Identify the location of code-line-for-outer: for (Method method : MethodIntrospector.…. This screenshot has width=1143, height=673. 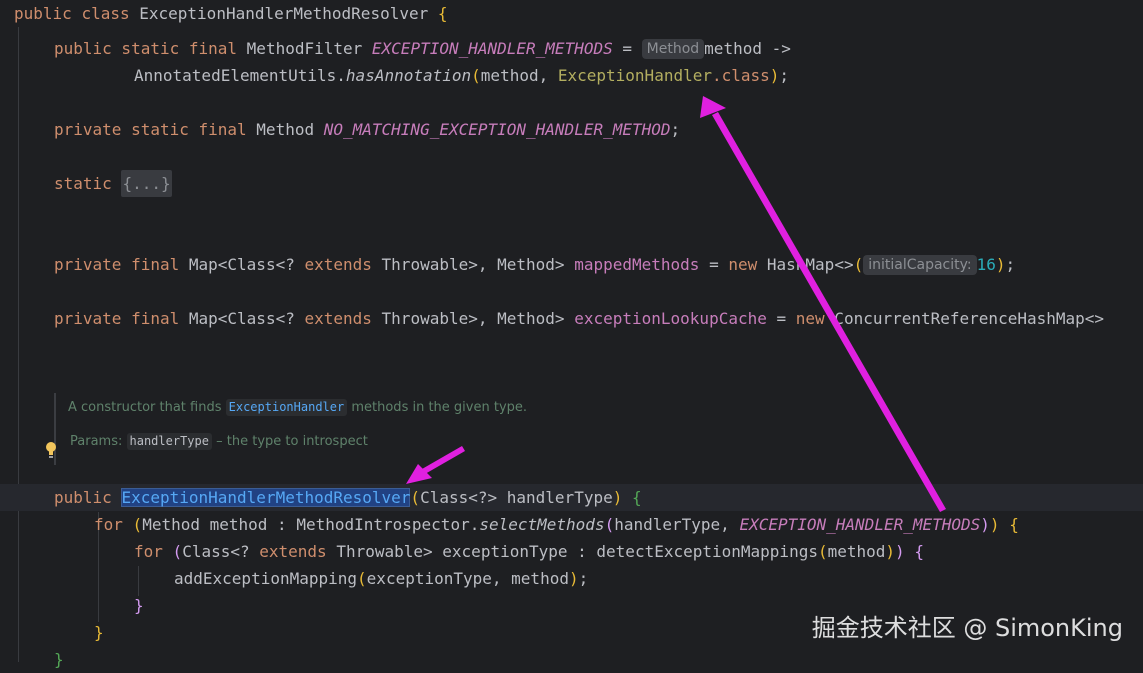
(571, 524).